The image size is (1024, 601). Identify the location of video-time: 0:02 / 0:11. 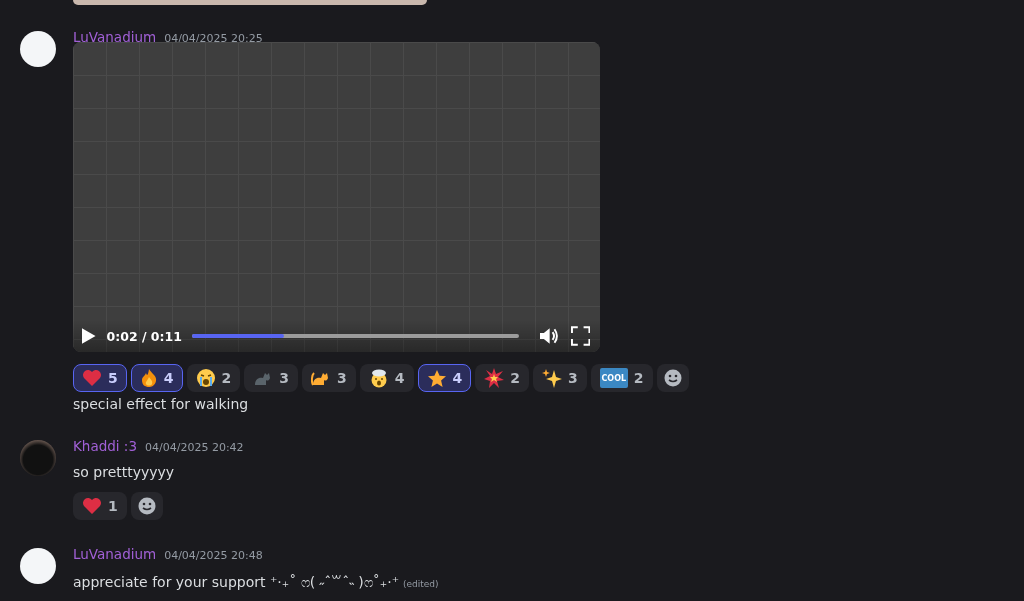
(144, 336).